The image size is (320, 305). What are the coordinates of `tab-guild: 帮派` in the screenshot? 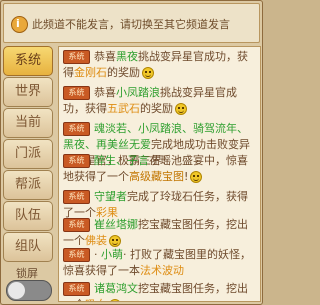 It's located at (28, 185).